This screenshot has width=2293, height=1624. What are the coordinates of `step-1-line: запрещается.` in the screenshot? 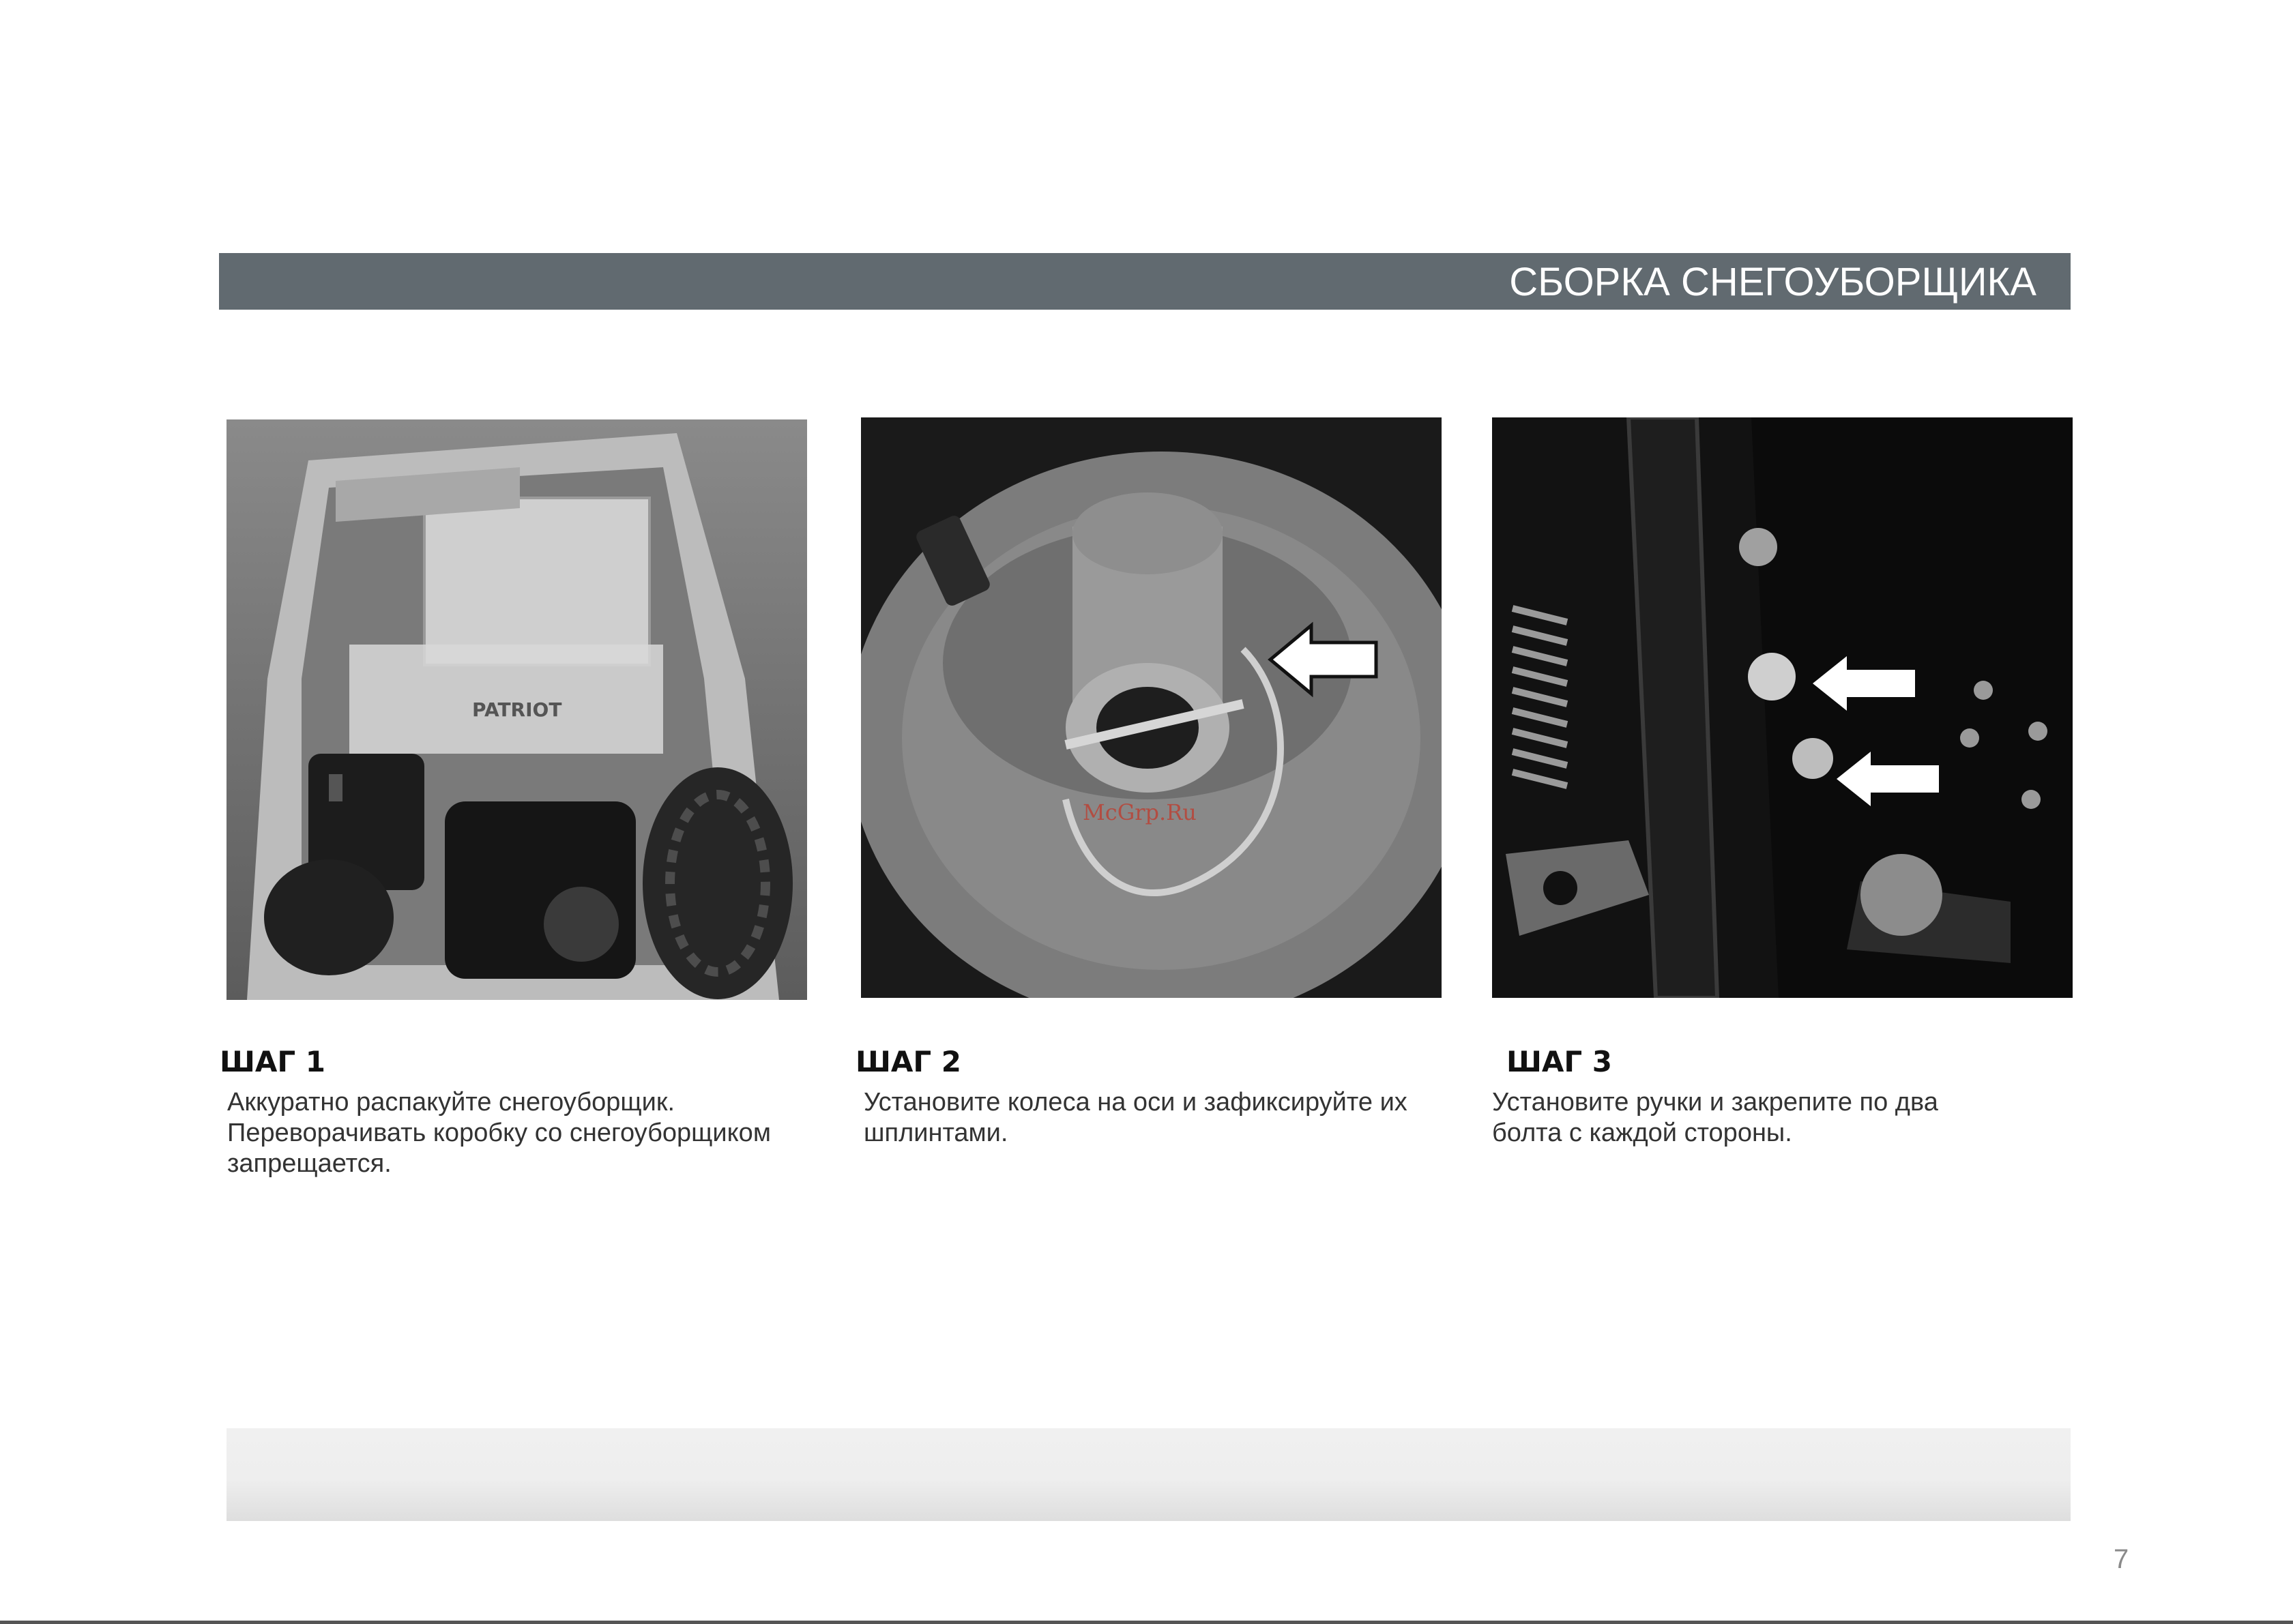 It's located at (309, 1163).